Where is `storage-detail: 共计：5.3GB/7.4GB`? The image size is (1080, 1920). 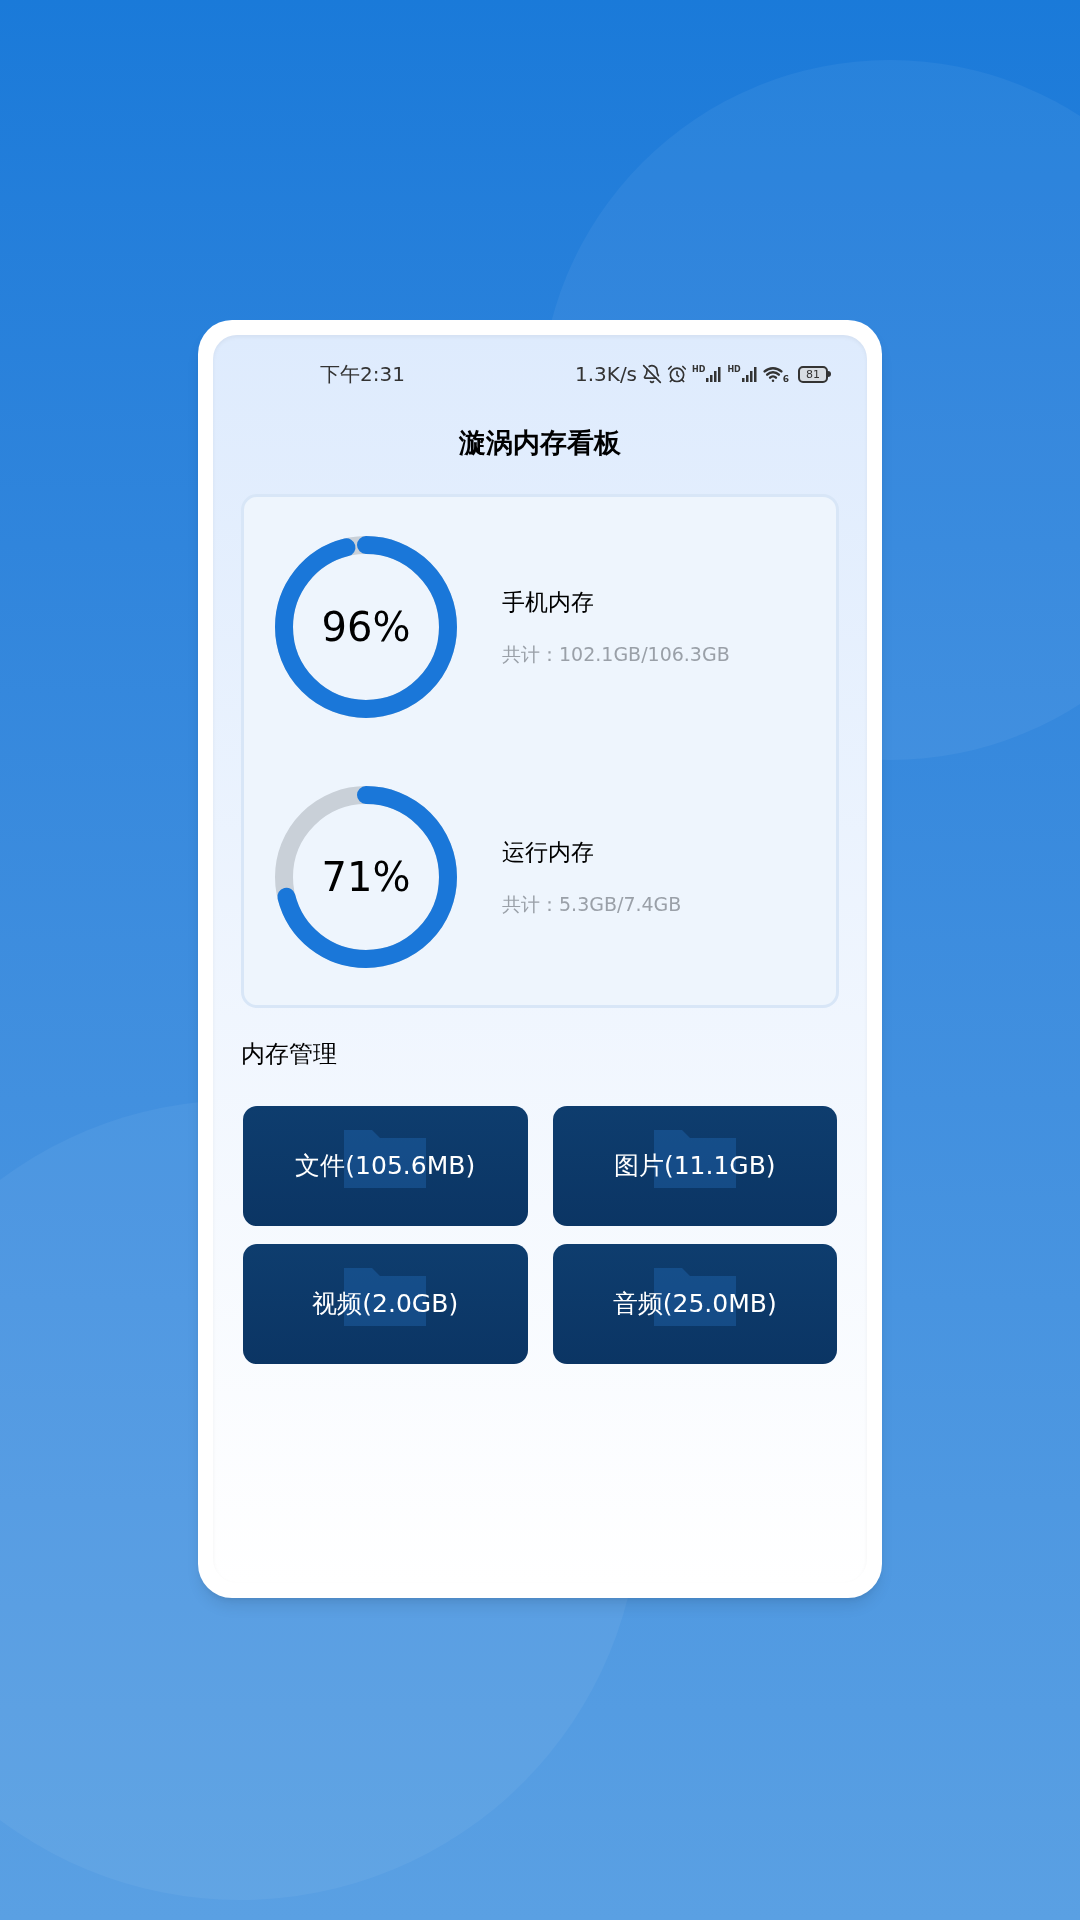 storage-detail: 共计：5.3GB/7.4GB is located at coordinates (592, 904).